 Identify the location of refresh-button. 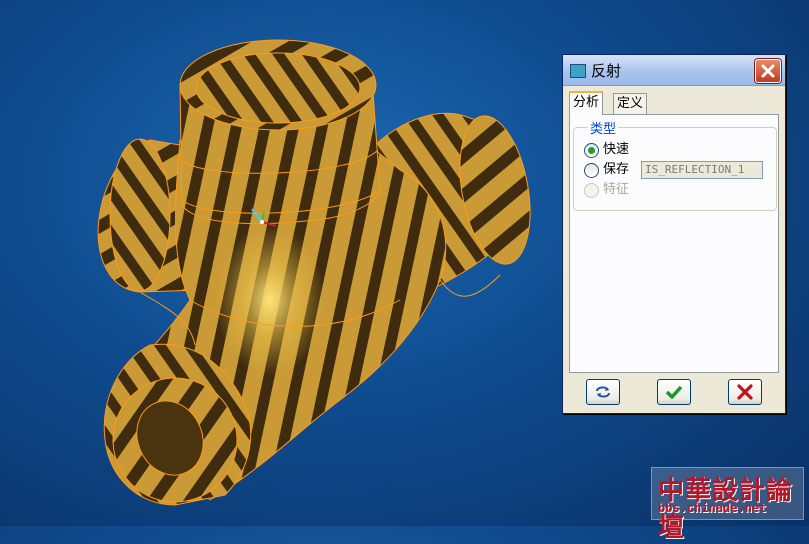
(603, 392).